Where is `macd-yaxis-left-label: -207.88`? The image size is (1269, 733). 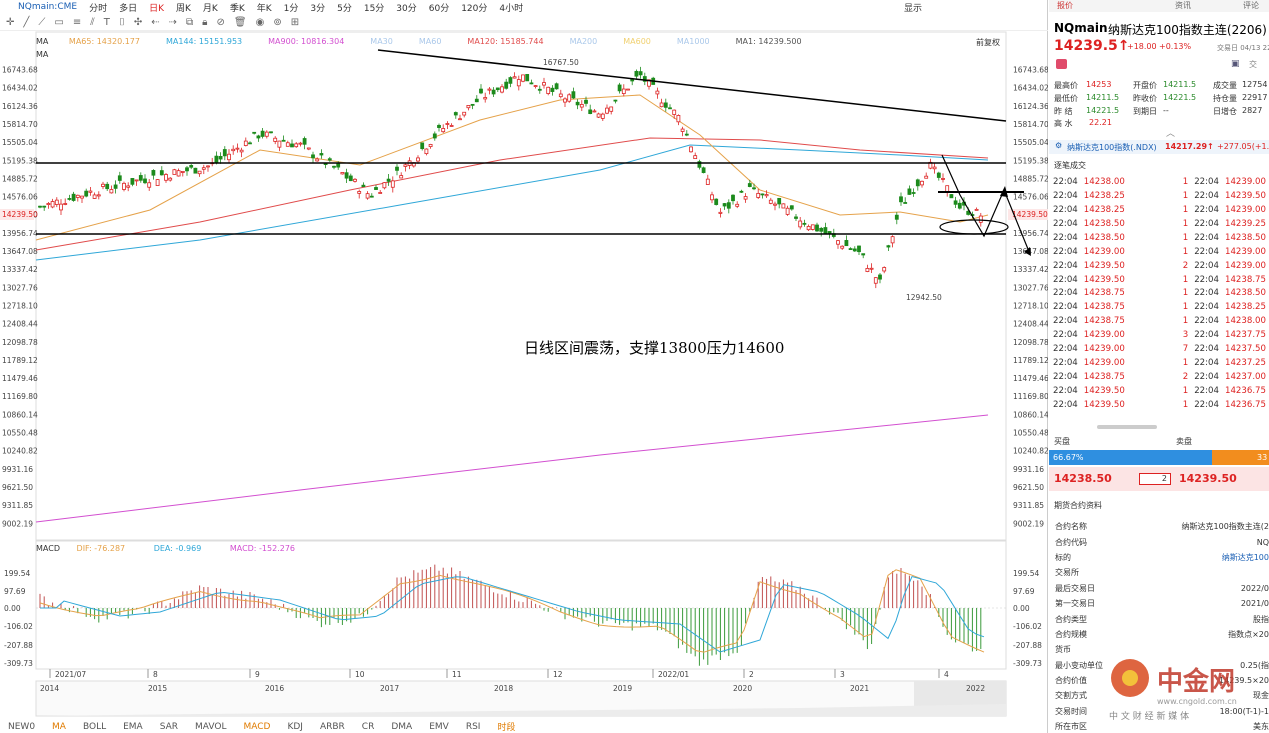 macd-yaxis-left-label: -207.88 is located at coordinates (18, 645).